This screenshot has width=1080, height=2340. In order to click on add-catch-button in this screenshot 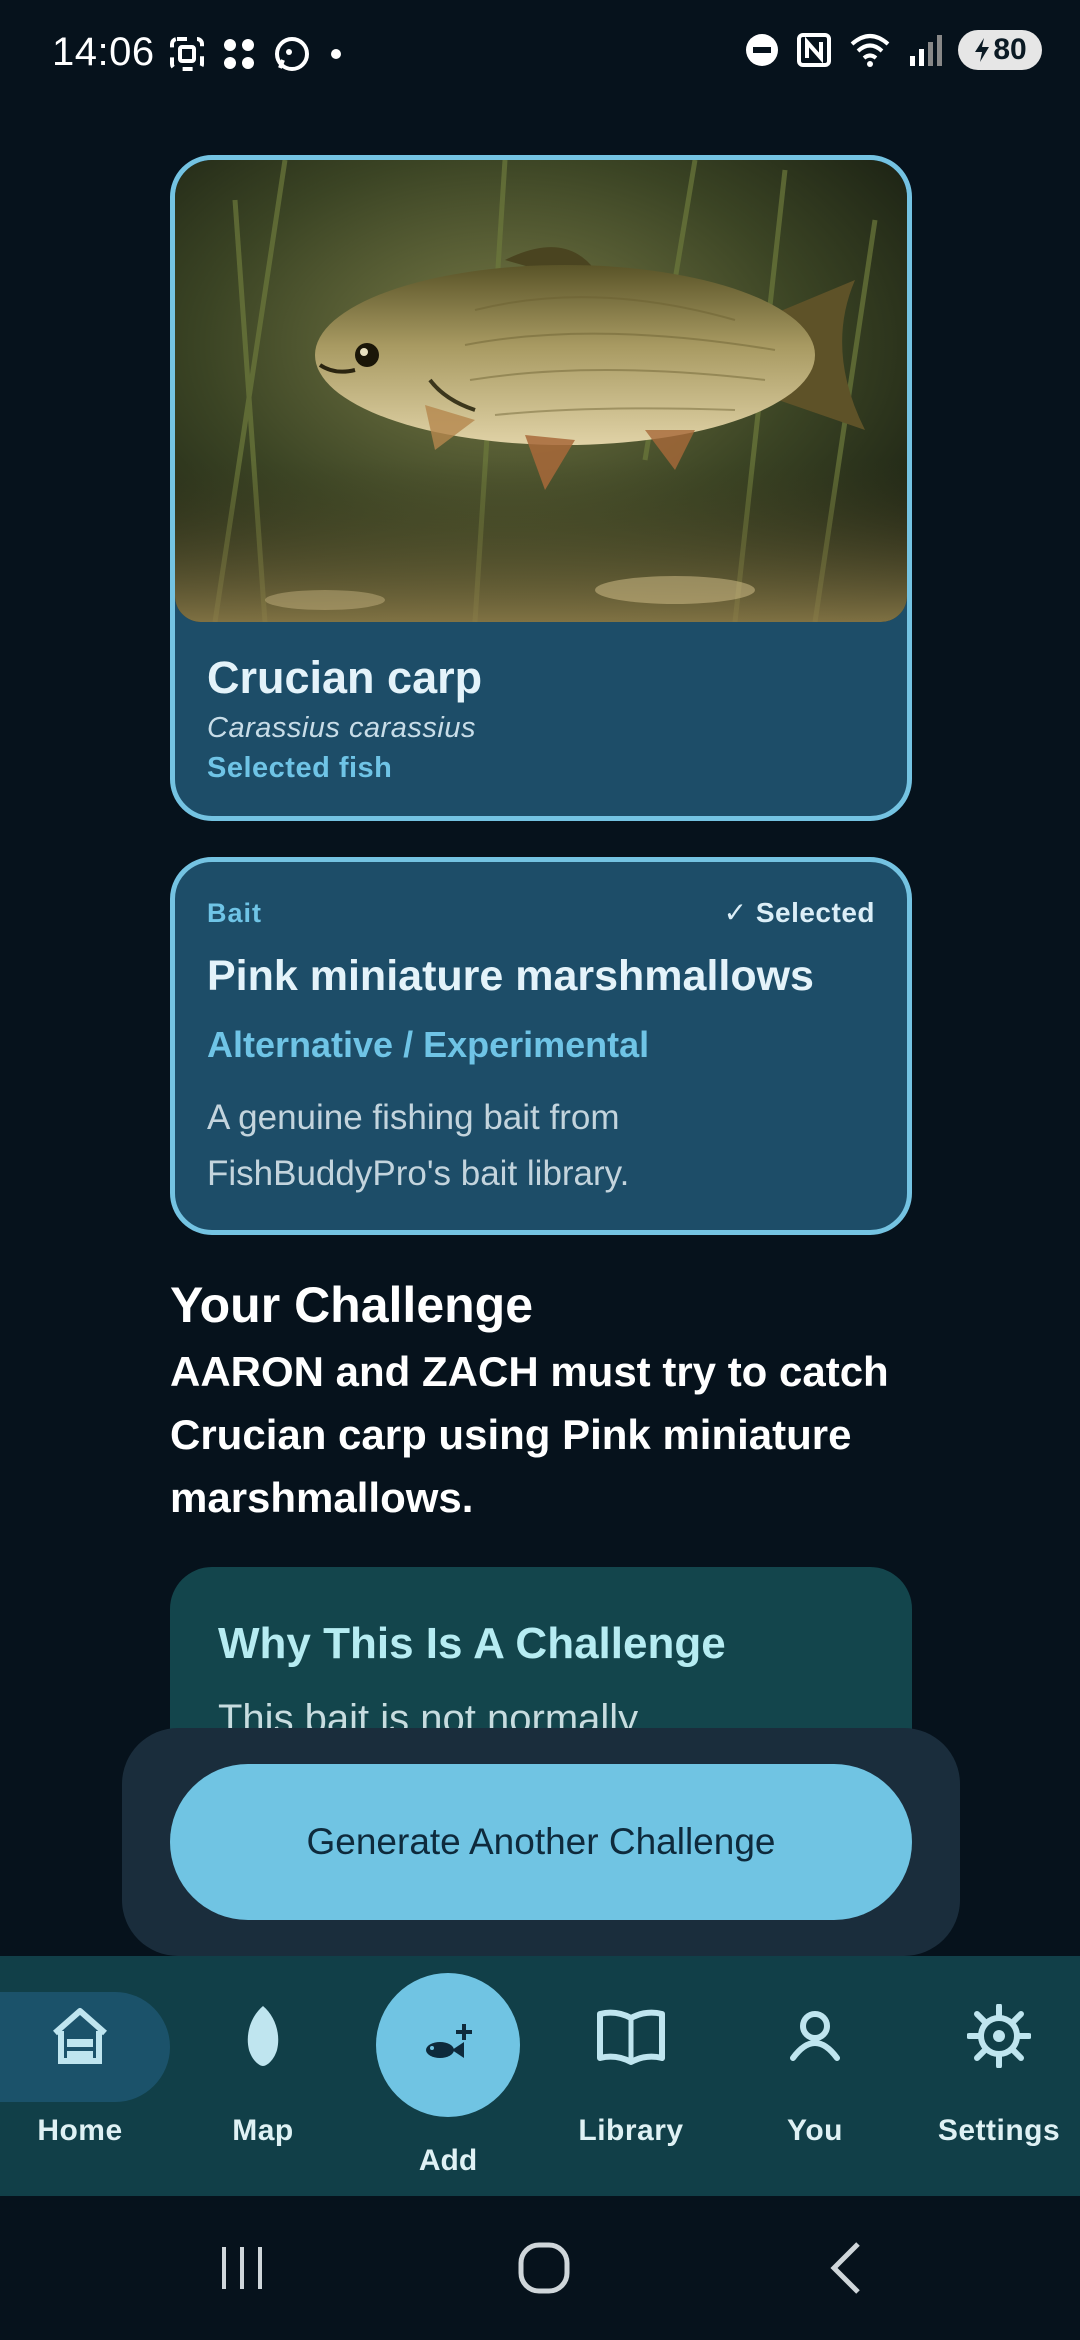, I will do `click(448, 2045)`.